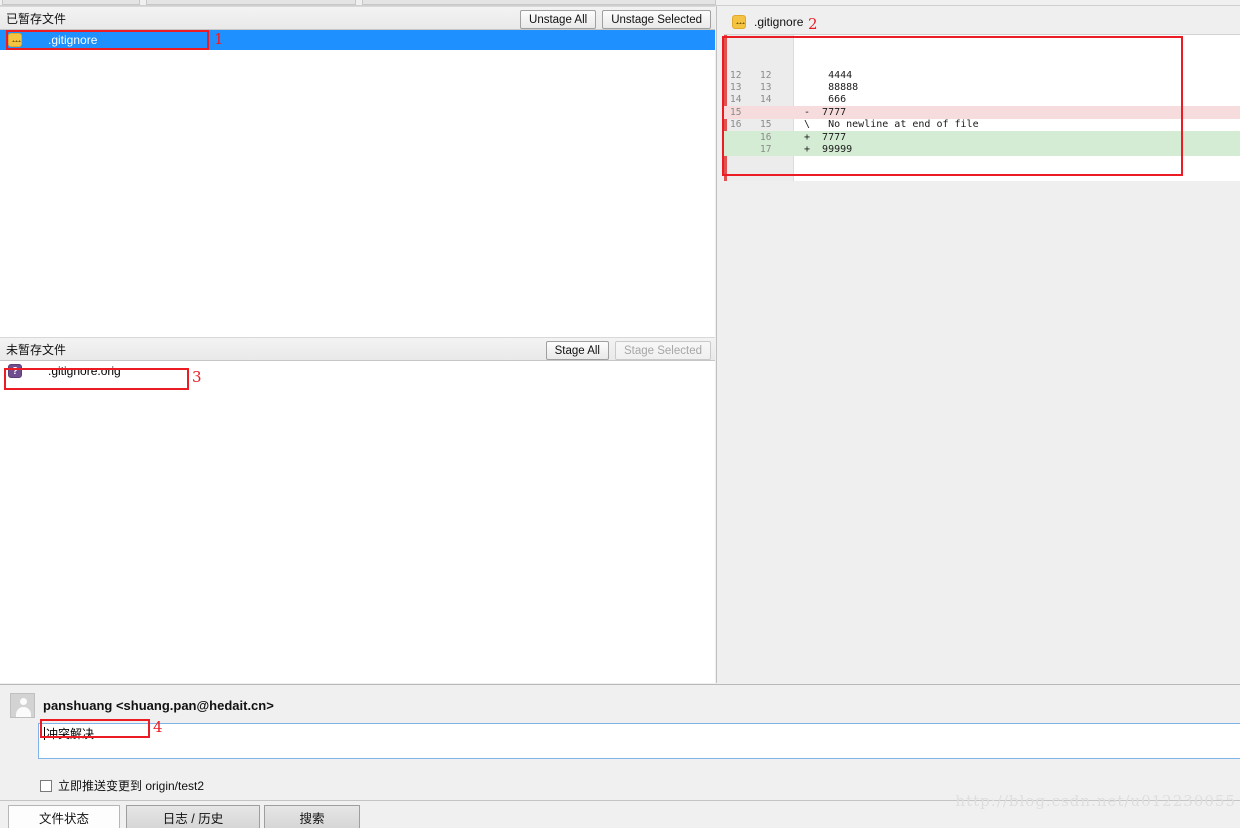  I want to click on unstage-selected-button: Unstage Selected, so click(656, 19).